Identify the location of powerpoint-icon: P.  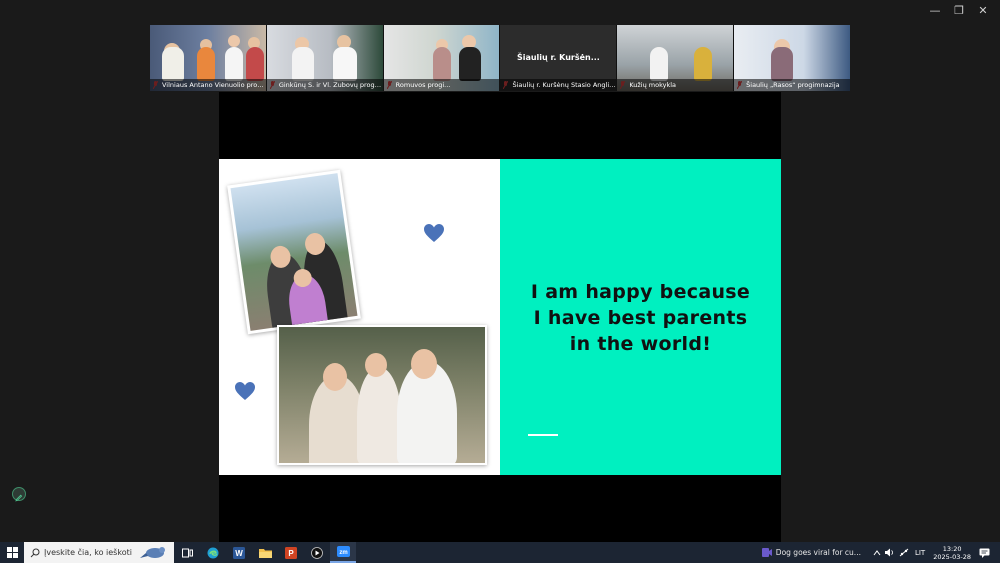
(291, 552).